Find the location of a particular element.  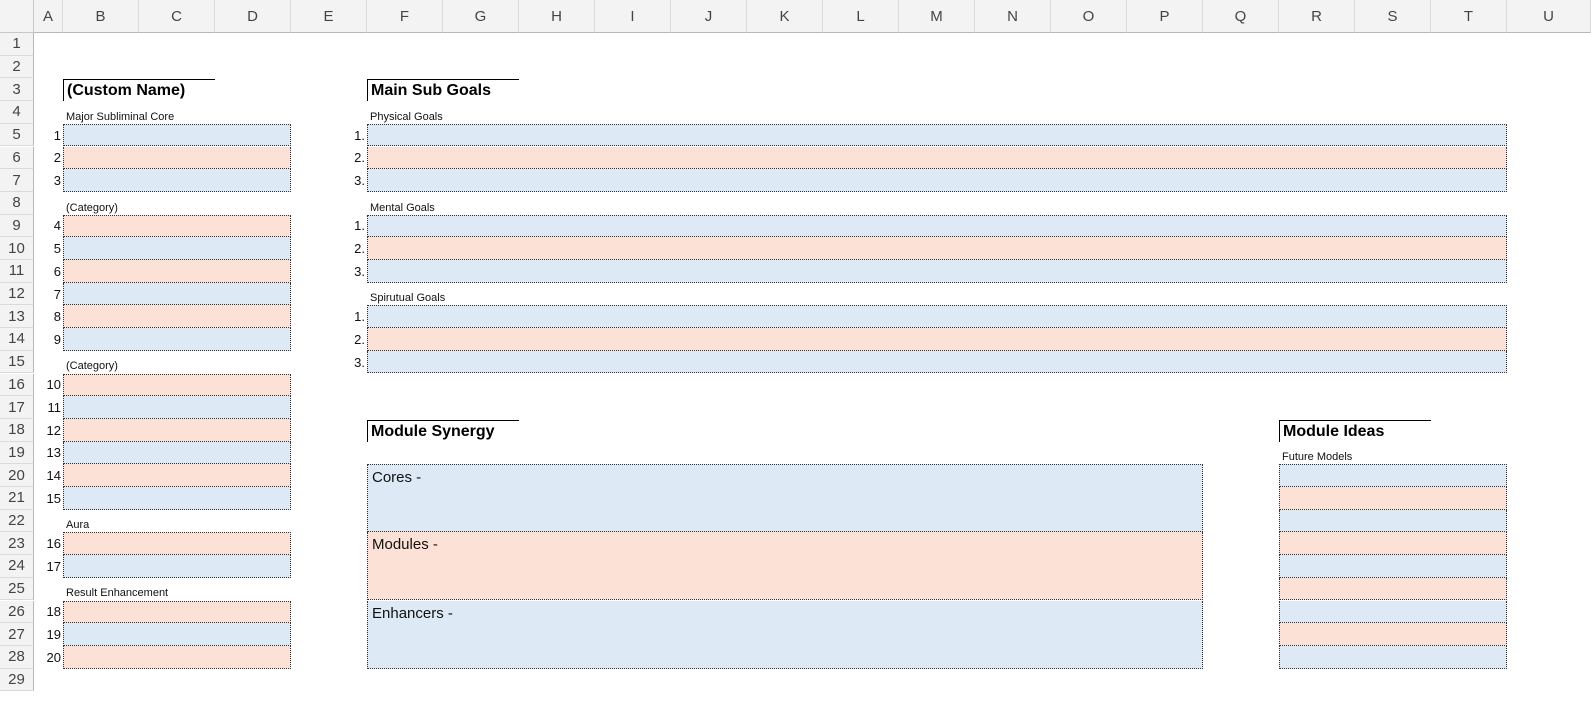

row-header: 1 is located at coordinates (17, 44).